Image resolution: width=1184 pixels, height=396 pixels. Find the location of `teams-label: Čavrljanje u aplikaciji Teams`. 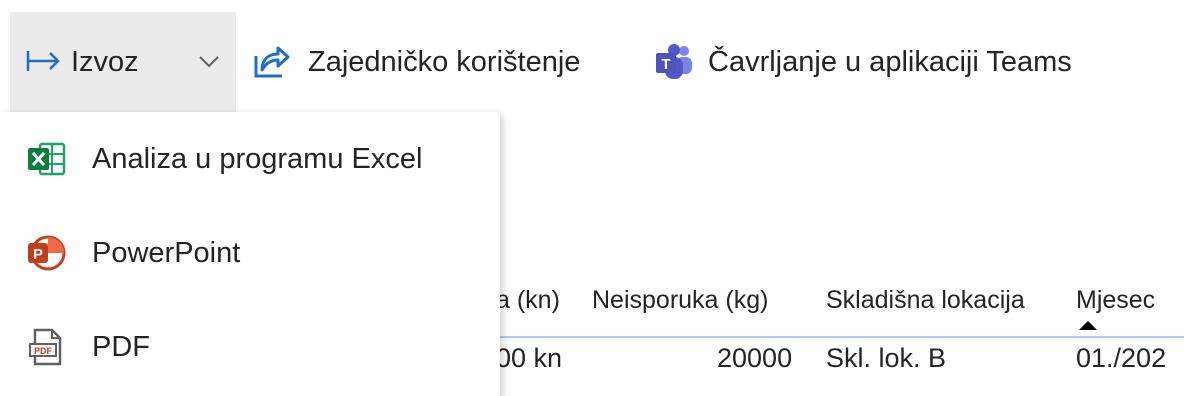

teams-label: Čavrljanje u aplikaciji Teams is located at coordinates (890, 61).